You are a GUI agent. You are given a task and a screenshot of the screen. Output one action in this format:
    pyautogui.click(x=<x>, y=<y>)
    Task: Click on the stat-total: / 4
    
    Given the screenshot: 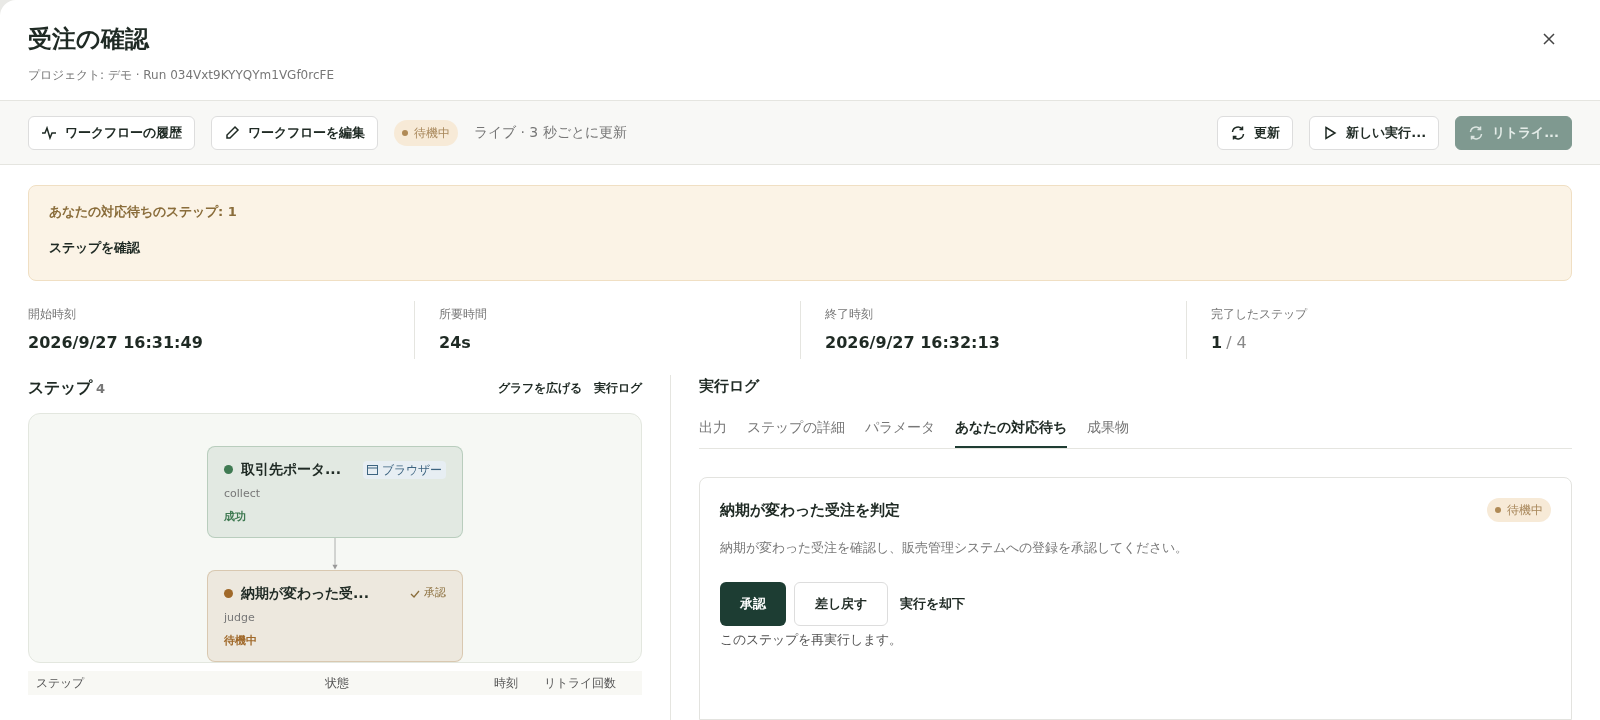 What is the action you would take?
    pyautogui.click(x=1236, y=343)
    